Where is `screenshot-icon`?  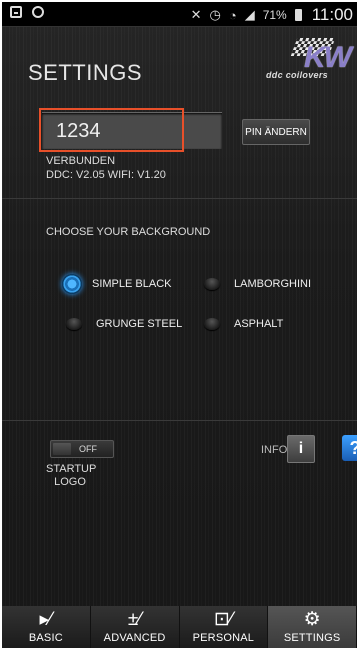
screenshot-icon is located at coordinates (16, 12).